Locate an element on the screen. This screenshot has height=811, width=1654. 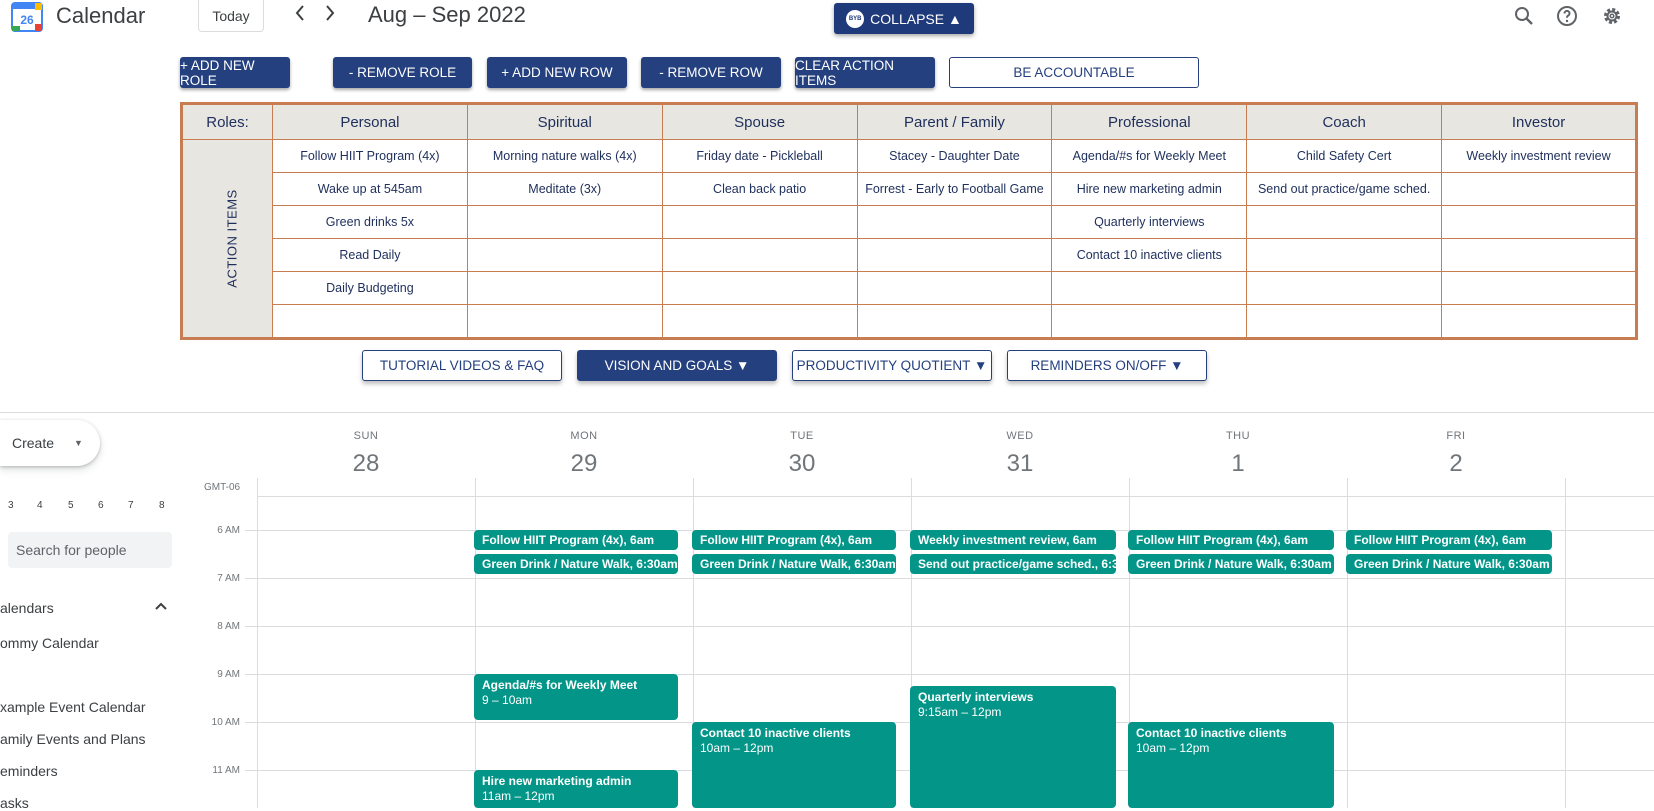
day-header: WED 31 is located at coordinates (1020, 454).